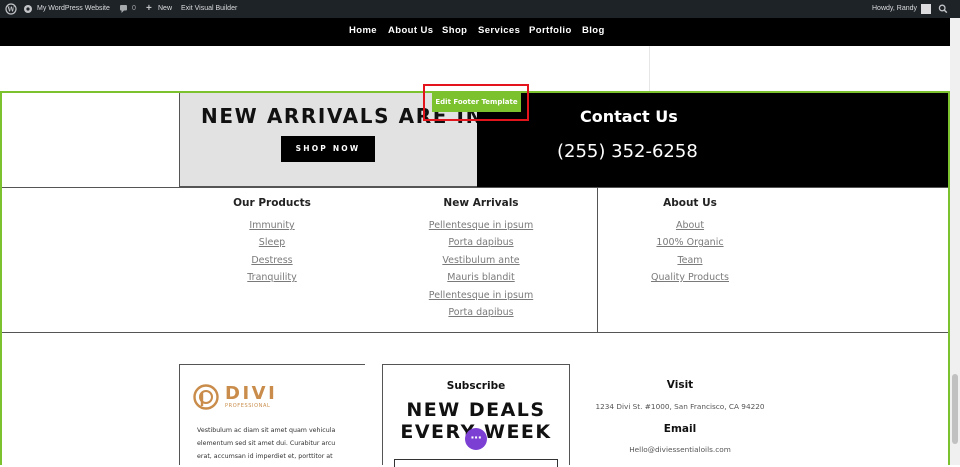  What do you see at coordinates (712, 140) in the screenshot?
I see `contact-block` at bounding box center [712, 140].